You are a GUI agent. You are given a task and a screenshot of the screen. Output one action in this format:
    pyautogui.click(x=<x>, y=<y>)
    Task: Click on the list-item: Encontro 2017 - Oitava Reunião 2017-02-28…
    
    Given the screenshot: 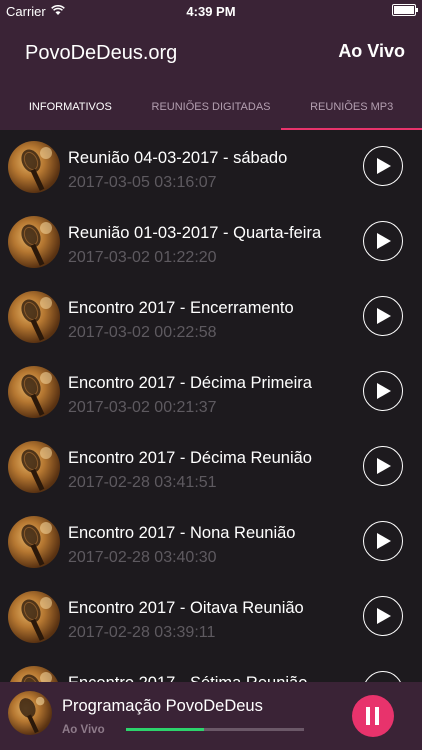 What is the action you would take?
    pyautogui.click(x=211, y=617)
    